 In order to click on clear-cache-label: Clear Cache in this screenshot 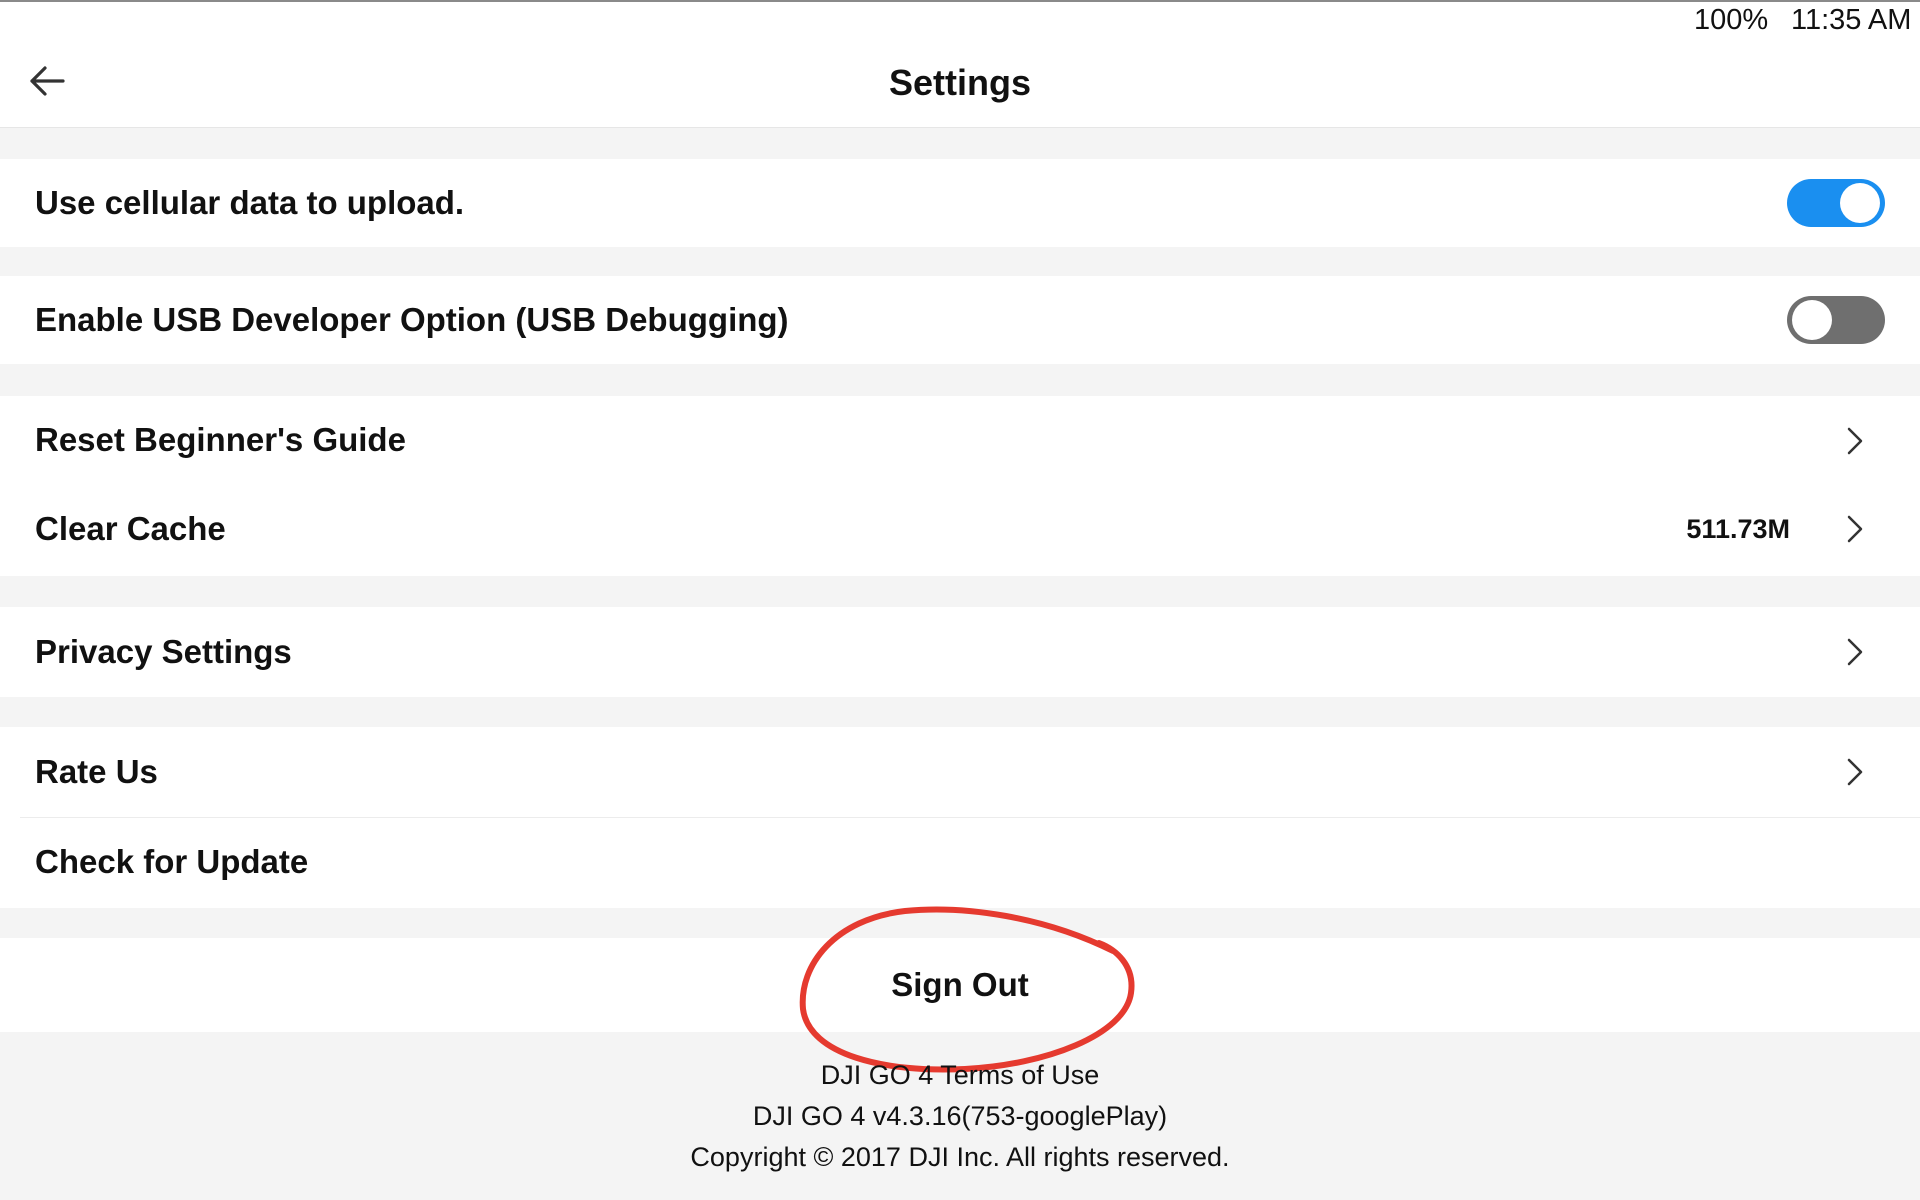, I will do `click(130, 528)`.